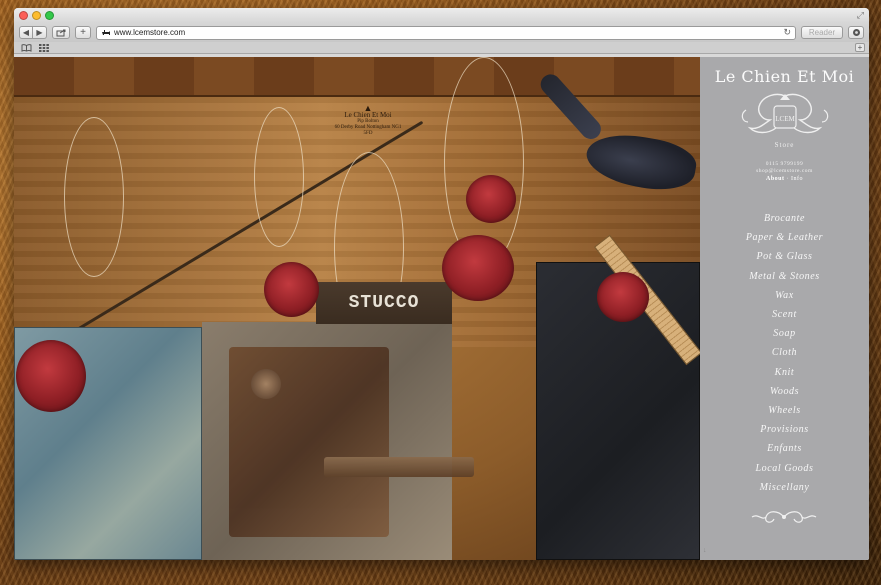 The image size is (881, 585). Describe the element at coordinates (83, 32) in the screenshot. I see `add-bookmark-button: +` at that location.